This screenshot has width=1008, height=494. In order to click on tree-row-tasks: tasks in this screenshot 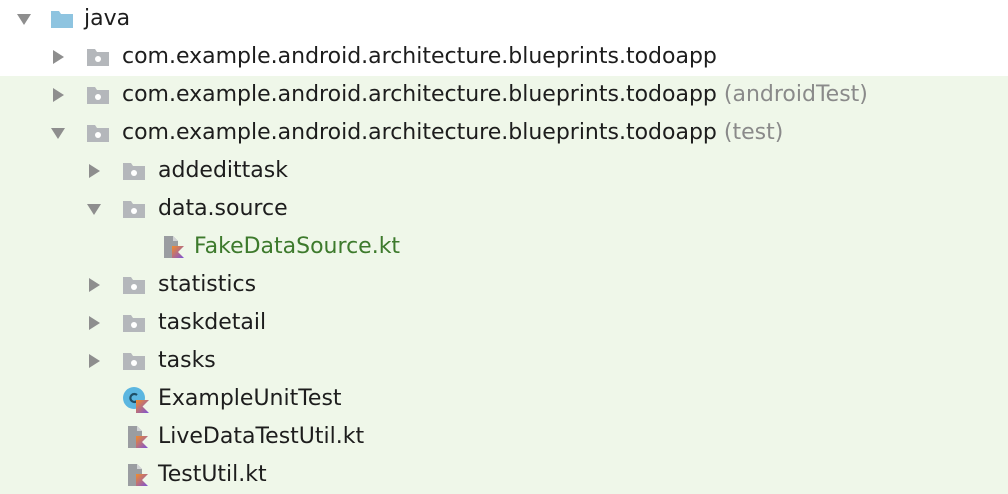, I will do `click(504, 361)`.